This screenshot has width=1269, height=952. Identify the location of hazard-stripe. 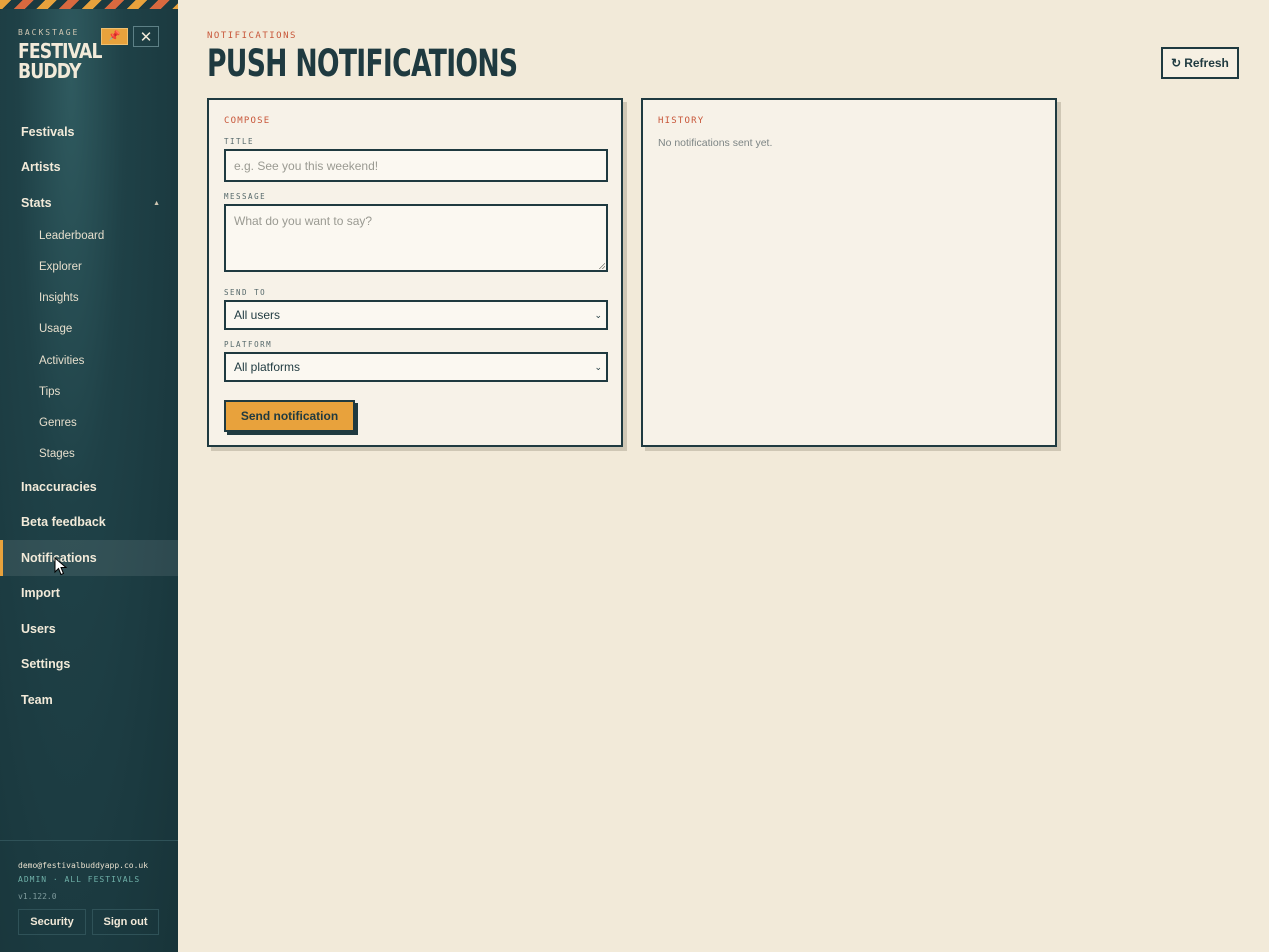
(89, 4).